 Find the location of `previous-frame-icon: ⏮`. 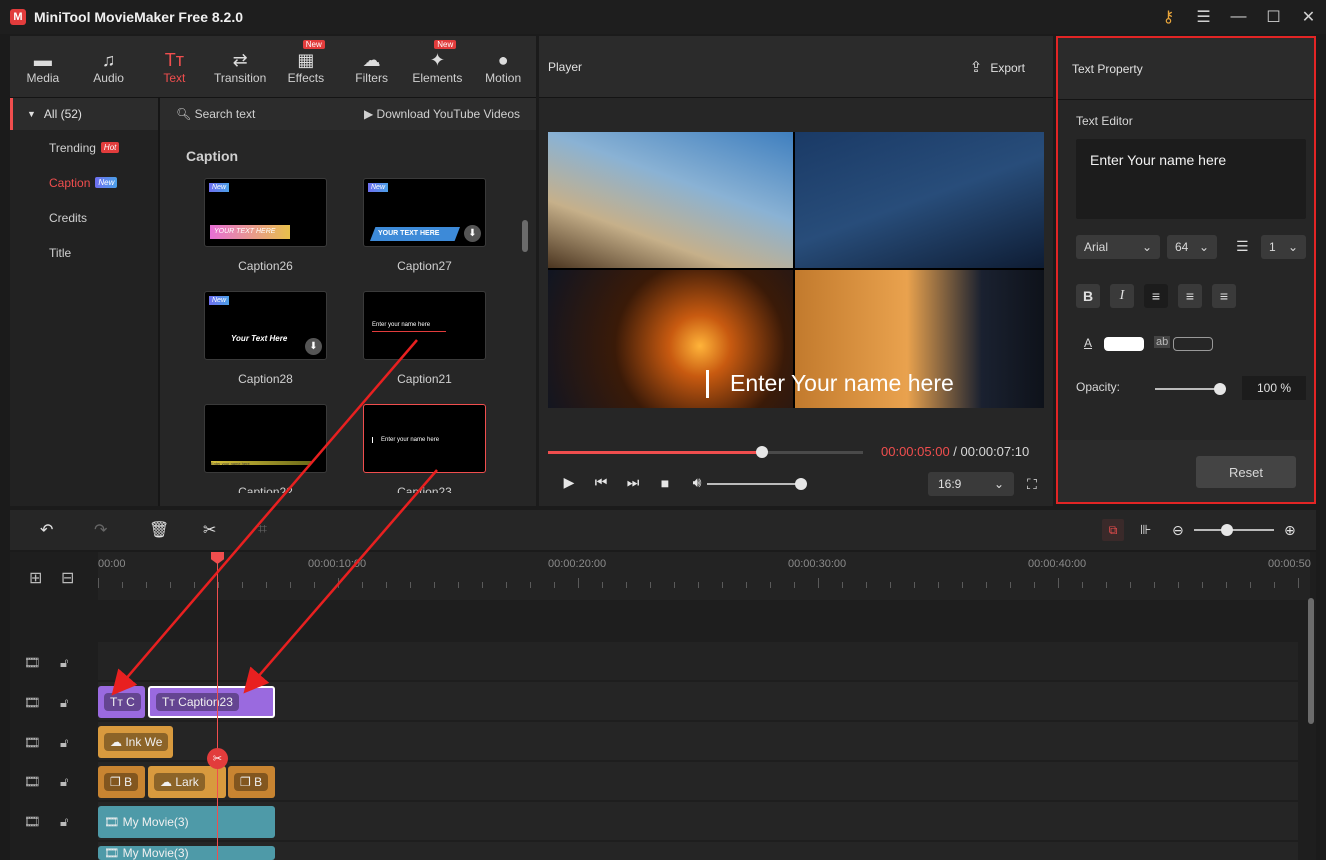

previous-frame-icon: ⏮ is located at coordinates (601, 482).